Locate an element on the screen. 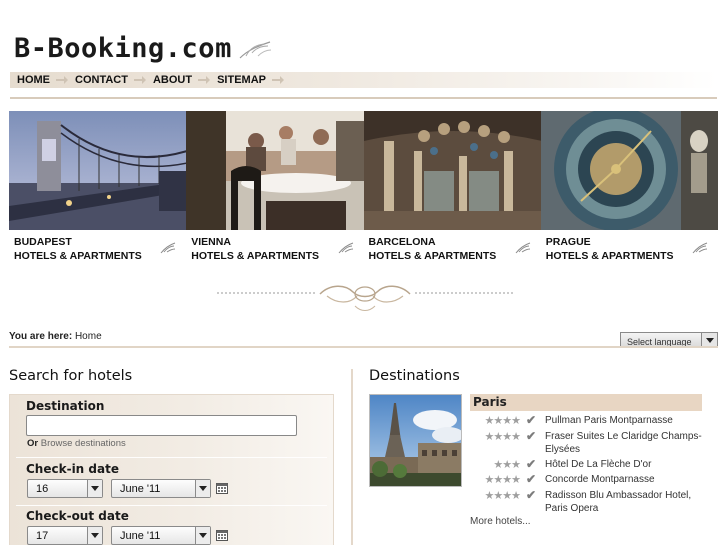 This screenshot has width=727, height=545. vienna-photo is located at coordinates (275, 170).